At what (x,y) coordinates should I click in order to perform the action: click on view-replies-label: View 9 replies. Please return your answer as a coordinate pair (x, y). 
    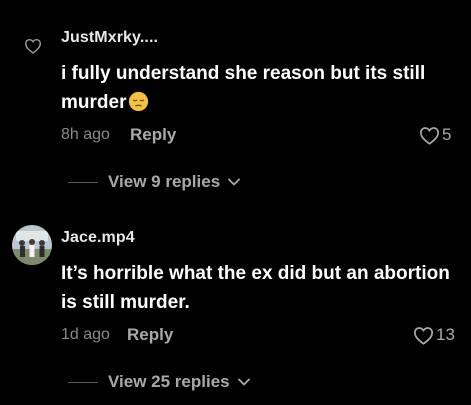
    Looking at the image, I should click on (164, 181).